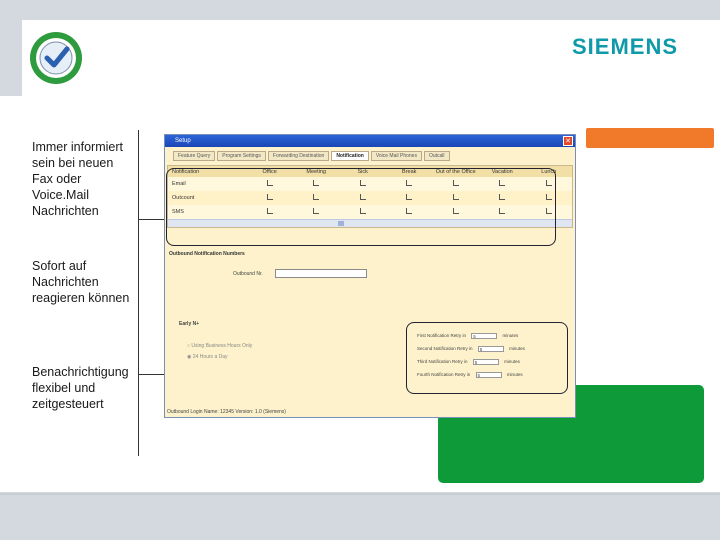 Image resolution: width=720 pixels, height=540 pixels. I want to click on radio-label: Using Business Hours Only, so click(222, 346).